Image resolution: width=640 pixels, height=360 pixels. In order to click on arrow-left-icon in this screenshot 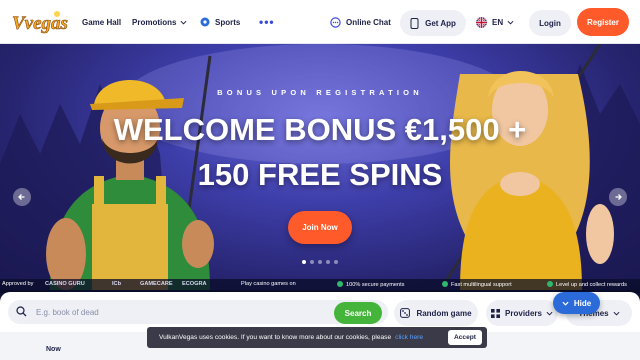, I will do `click(21, 197)`.